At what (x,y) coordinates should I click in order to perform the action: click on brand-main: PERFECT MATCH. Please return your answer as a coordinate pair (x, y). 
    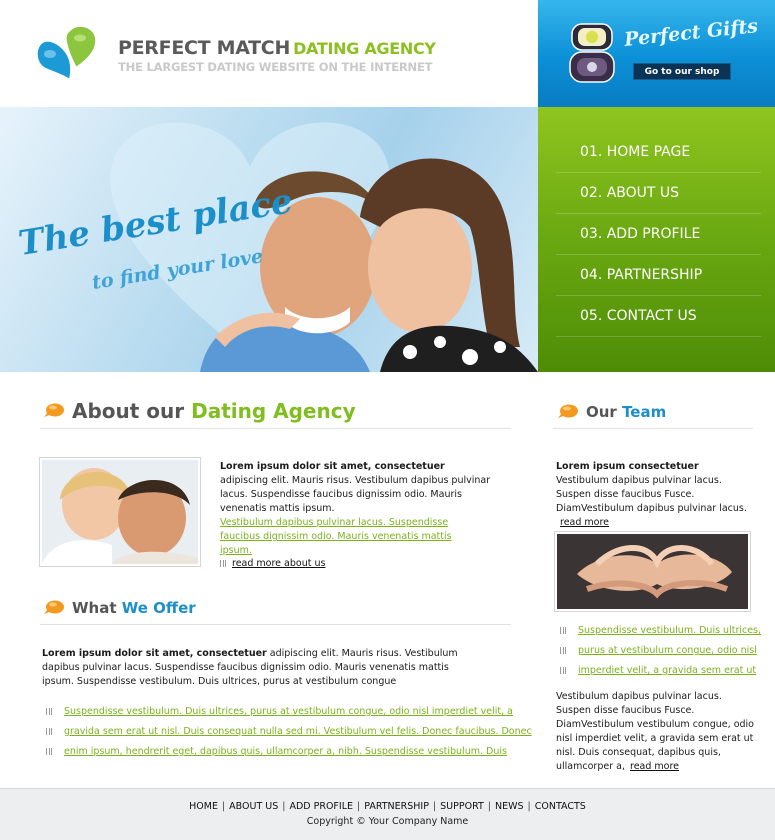
    Looking at the image, I should click on (204, 48).